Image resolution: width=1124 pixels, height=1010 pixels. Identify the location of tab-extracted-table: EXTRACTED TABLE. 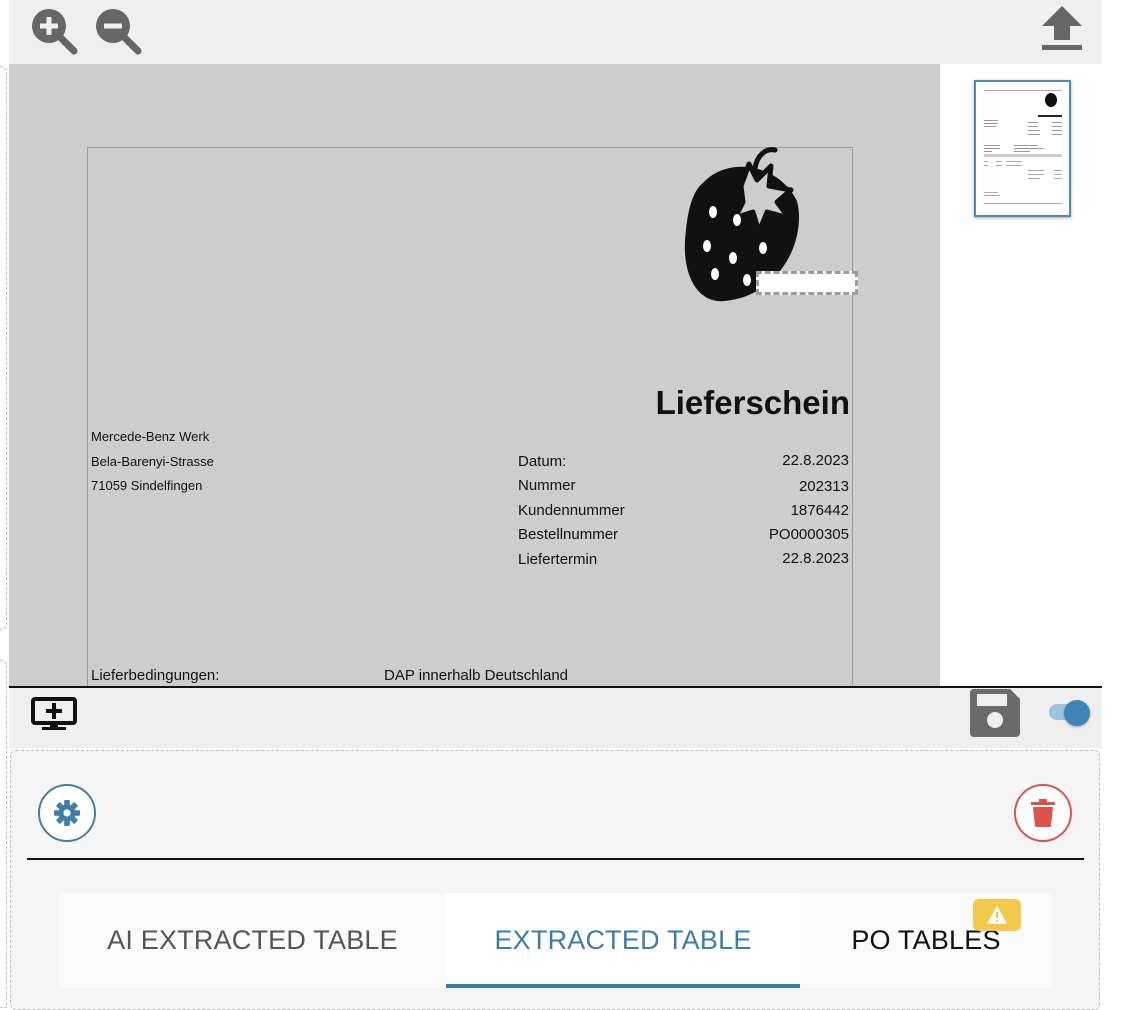
(623, 940).